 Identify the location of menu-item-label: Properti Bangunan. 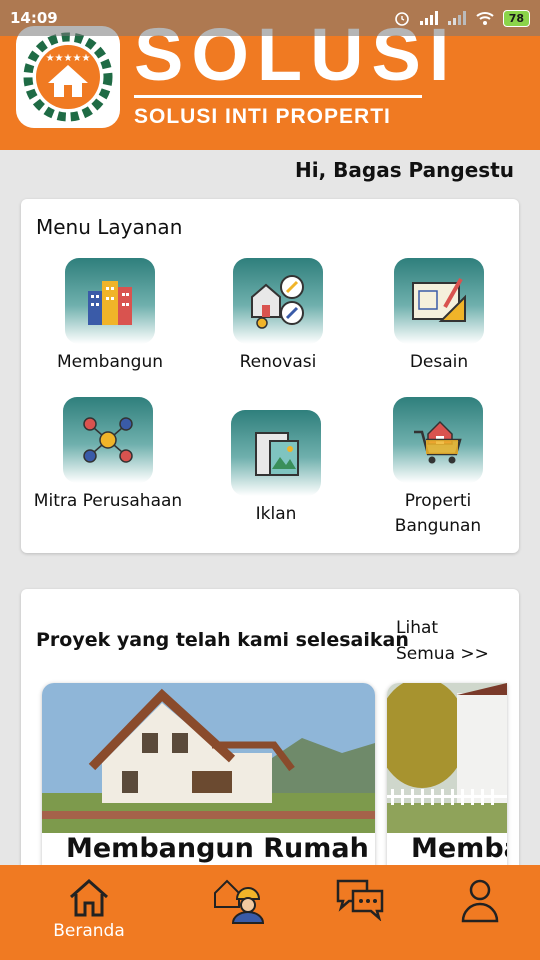
(438, 513).